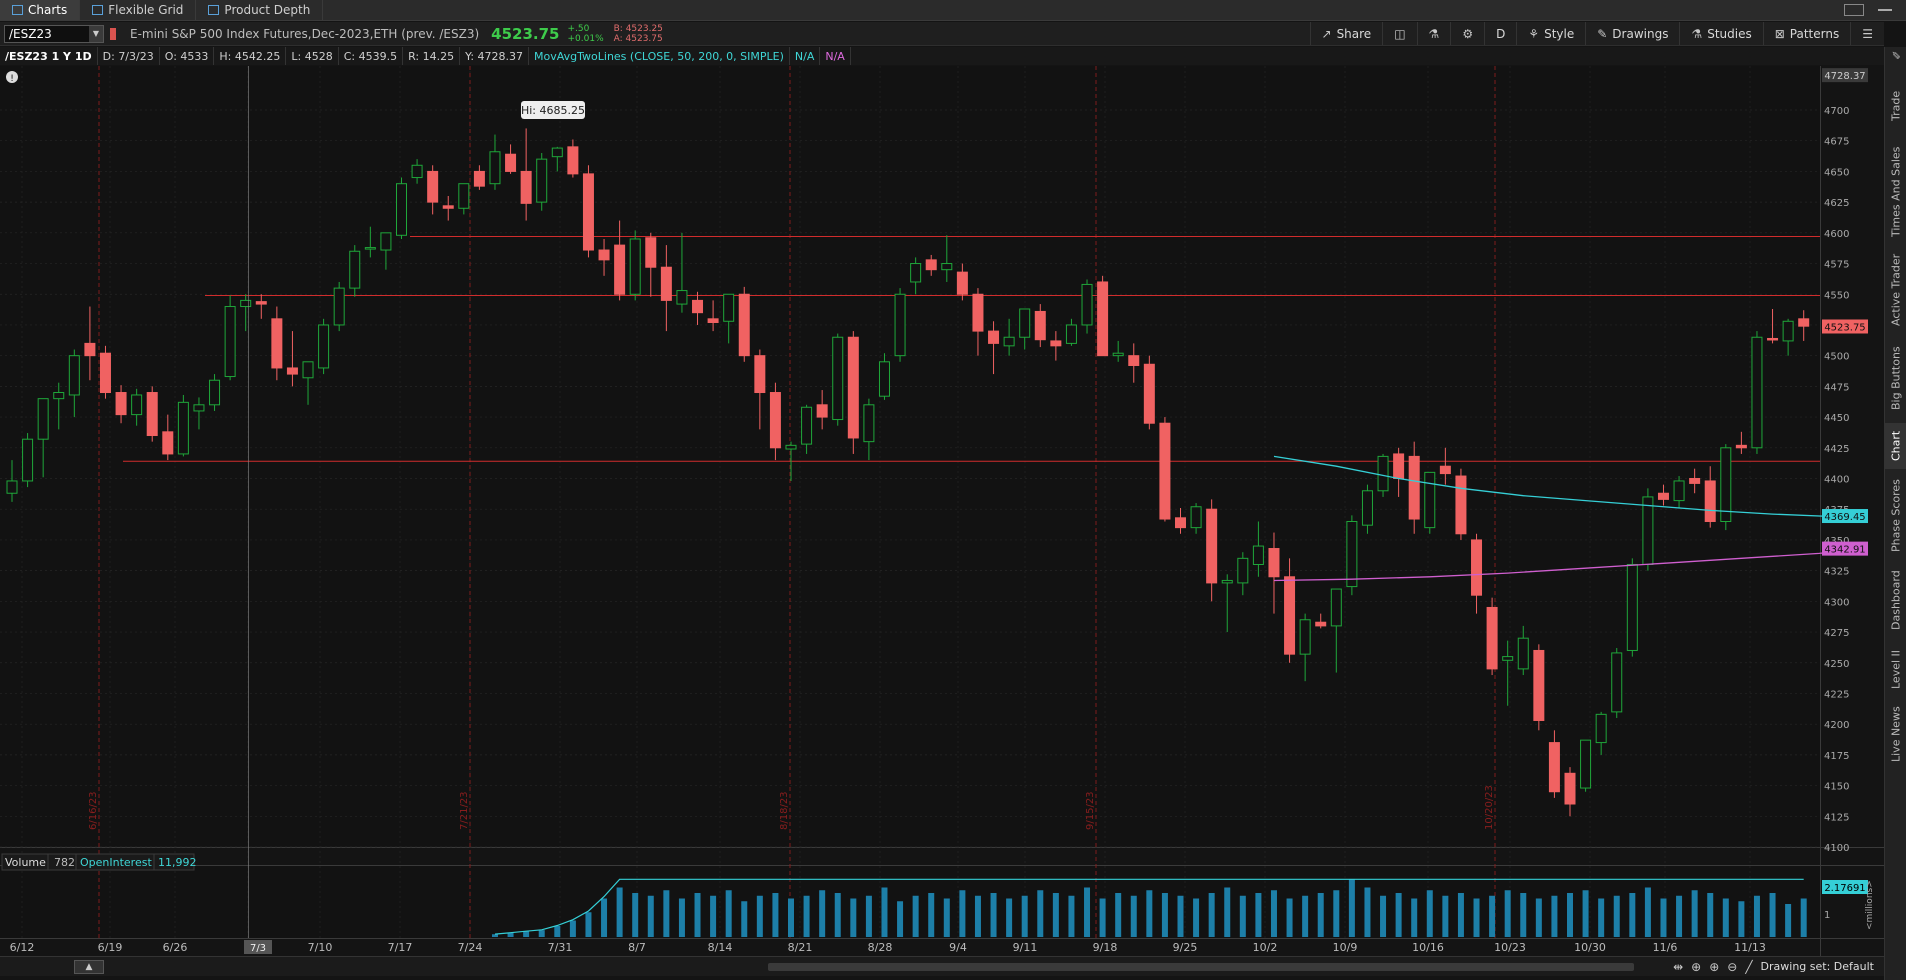 The height and width of the screenshot is (980, 1906). Describe the element at coordinates (1836, 694) in the screenshot. I see `price-tick-label: 4225` at that location.